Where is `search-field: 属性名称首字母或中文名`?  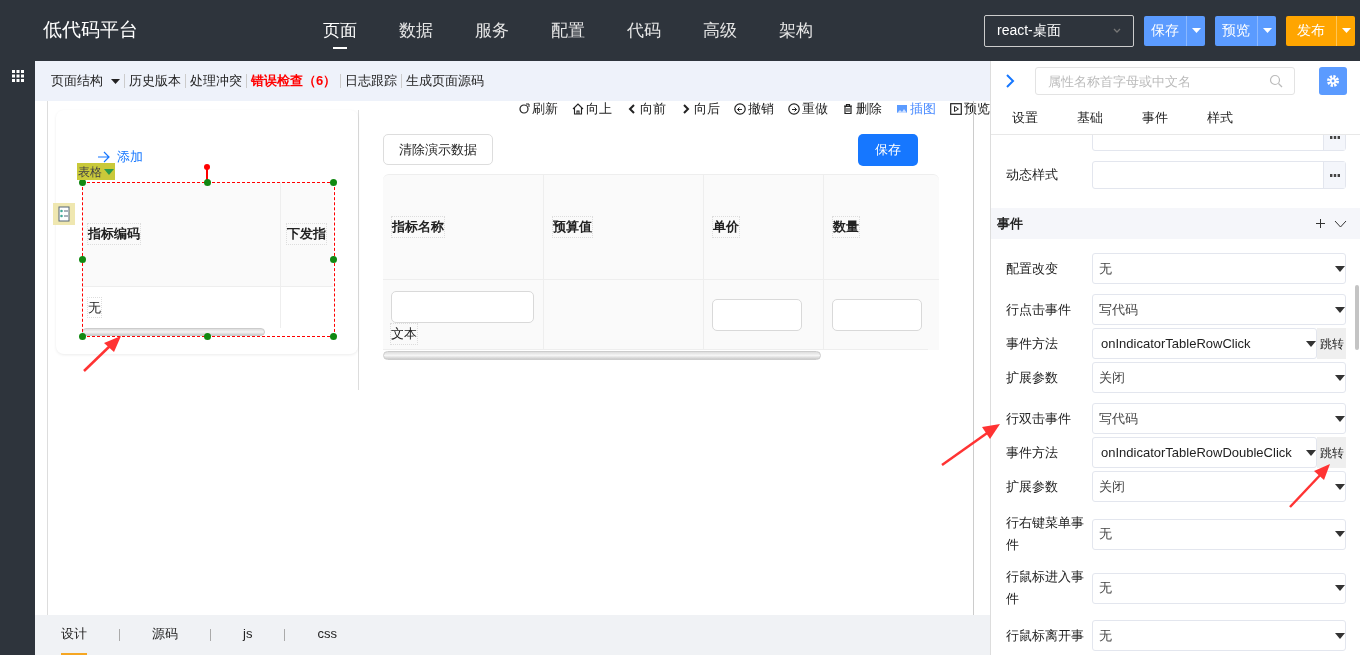 search-field: 属性名称首字母或中文名 is located at coordinates (1165, 81).